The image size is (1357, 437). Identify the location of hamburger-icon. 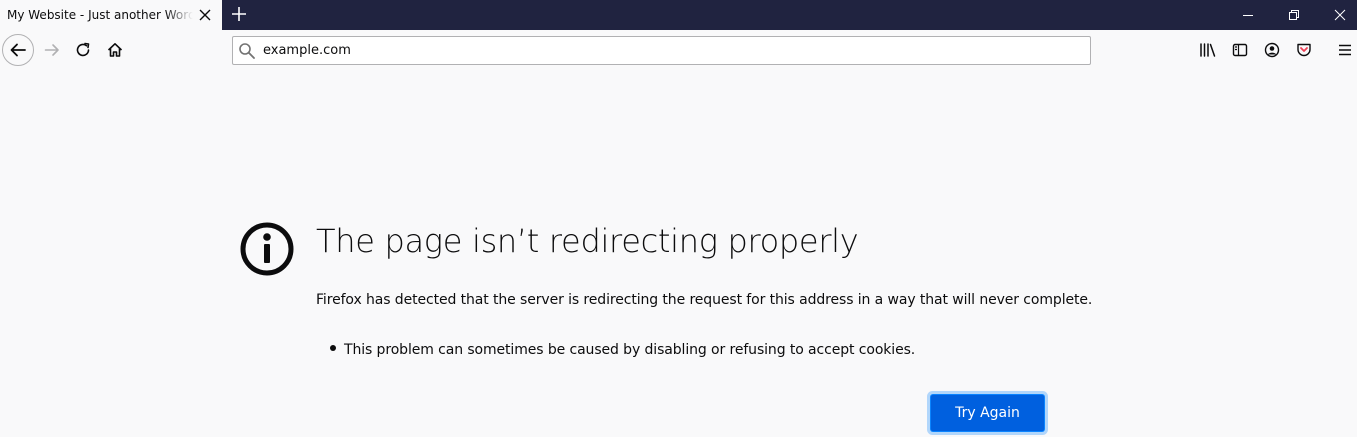
(1345, 50).